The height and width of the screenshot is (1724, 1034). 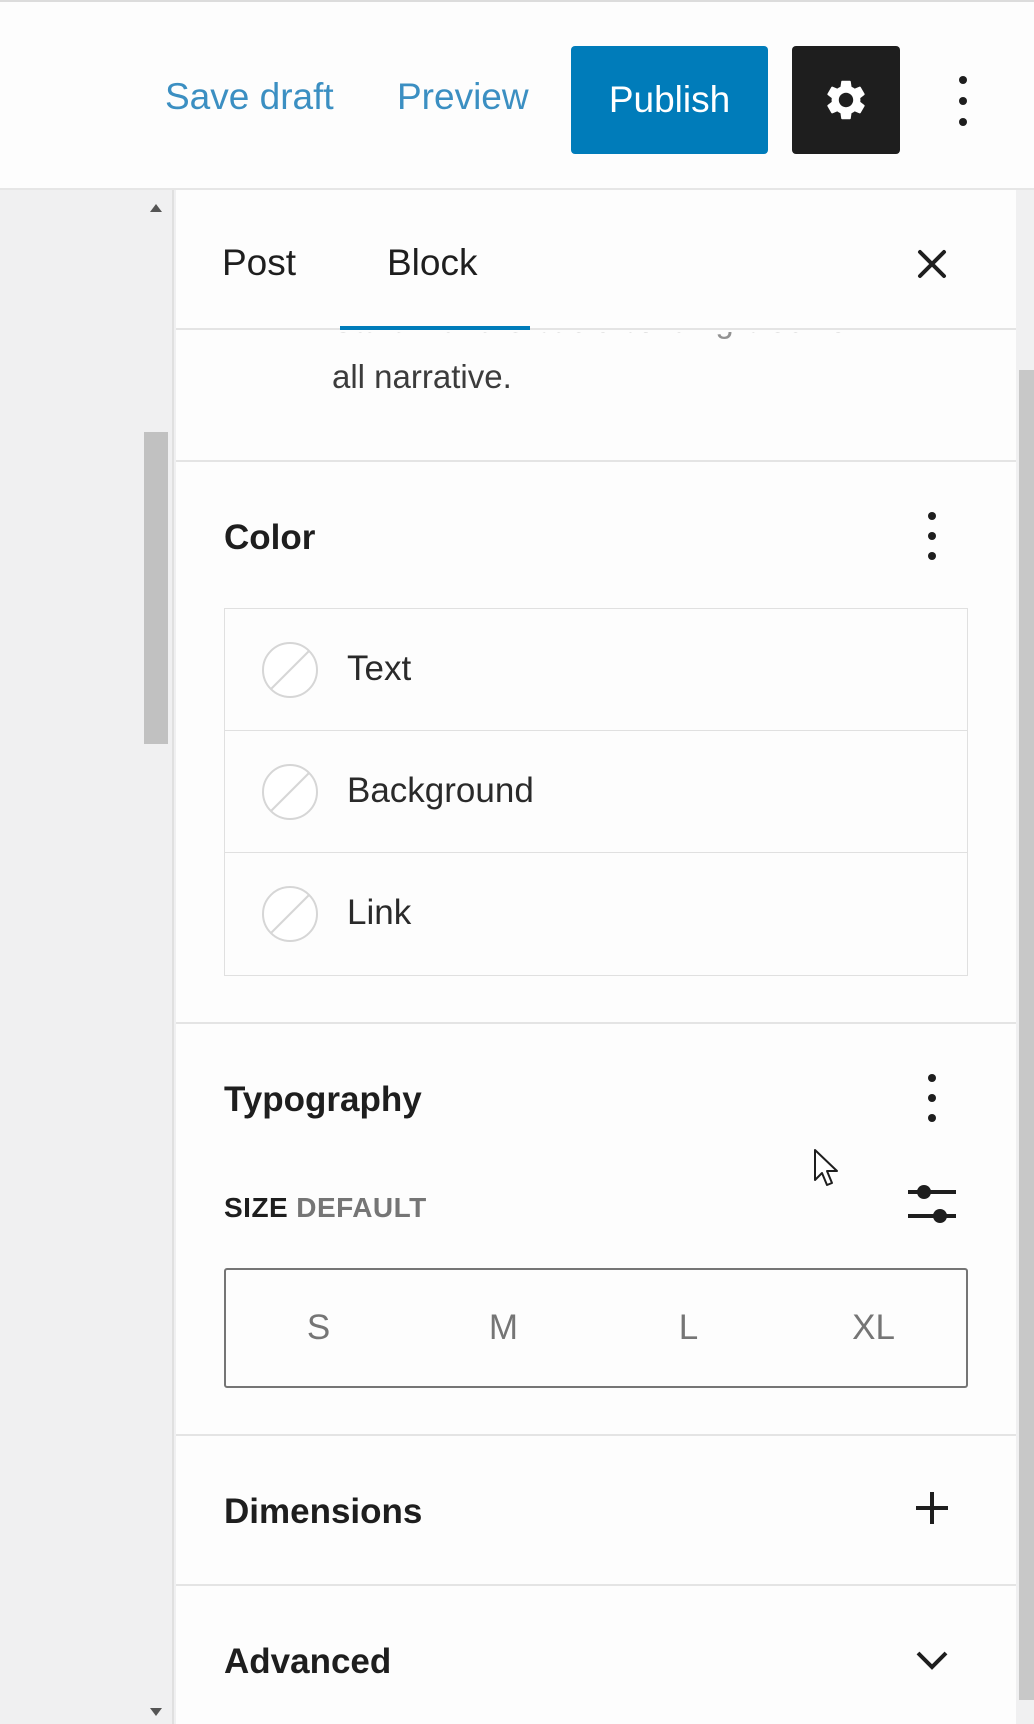 What do you see at coordinates (156, 1712) in the screenshot?
I see `scroll-down-arrow-icon` at bounding box center [156, 1712].